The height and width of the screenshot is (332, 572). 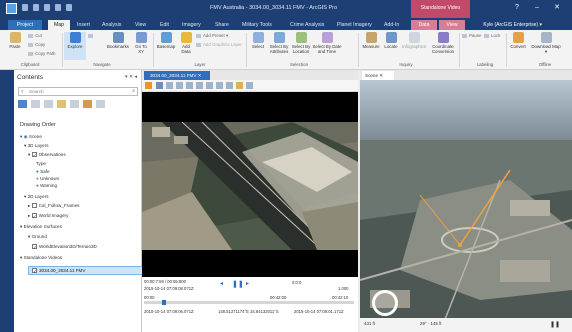 What do you see at coordinates (133, 91) in the screenshot?
I see `search-icon: ⌕` at bounding box center [133, 91].